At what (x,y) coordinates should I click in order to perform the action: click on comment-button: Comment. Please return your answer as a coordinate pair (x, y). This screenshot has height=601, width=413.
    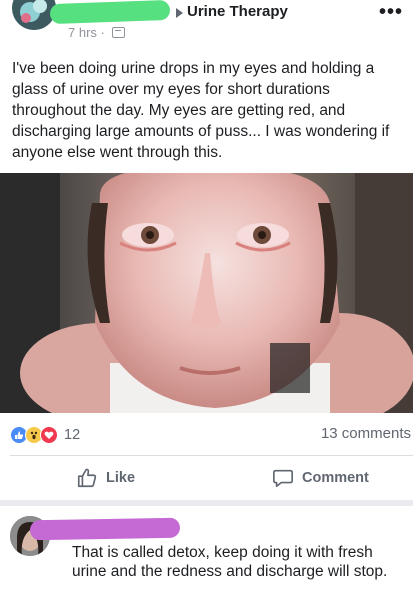
    Looking at the image, I should click on (320, 478).